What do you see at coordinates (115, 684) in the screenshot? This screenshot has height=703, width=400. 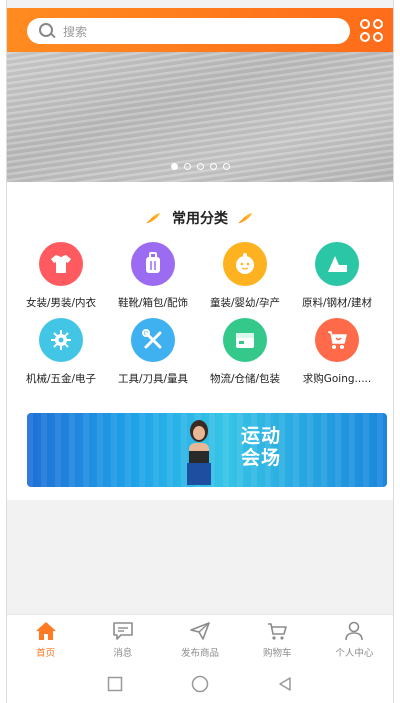 I see `recents-icon` at bounding box center [115, 684].